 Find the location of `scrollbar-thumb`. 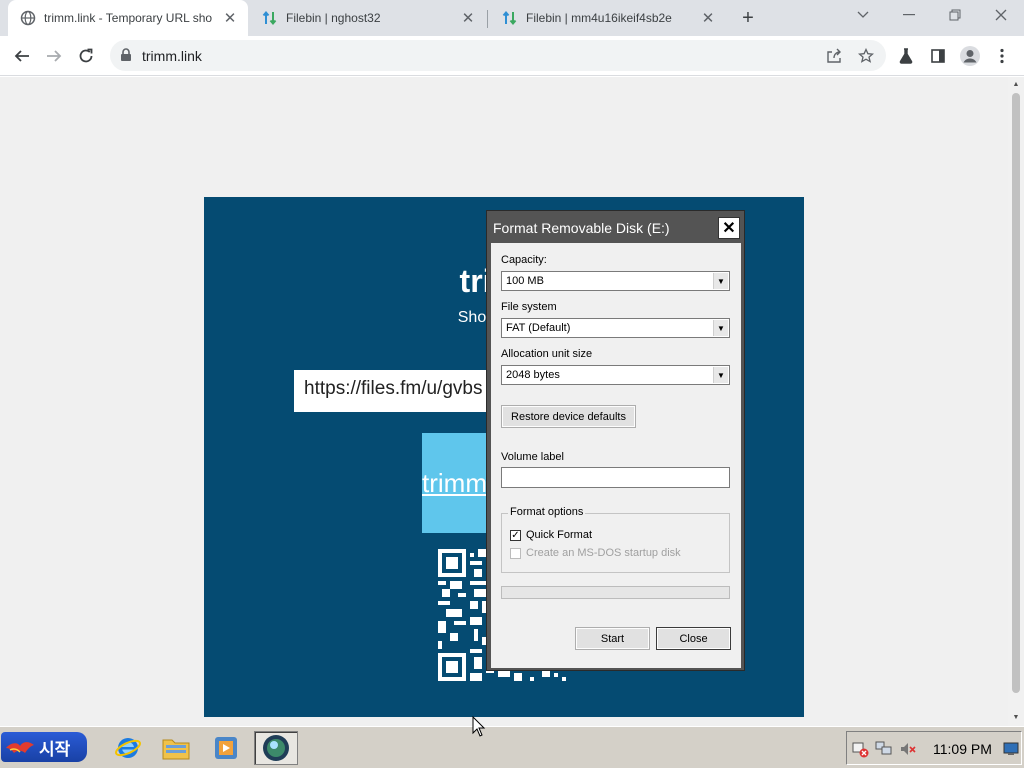

scrollbar-thumb is located at coordinates (1016, 393).